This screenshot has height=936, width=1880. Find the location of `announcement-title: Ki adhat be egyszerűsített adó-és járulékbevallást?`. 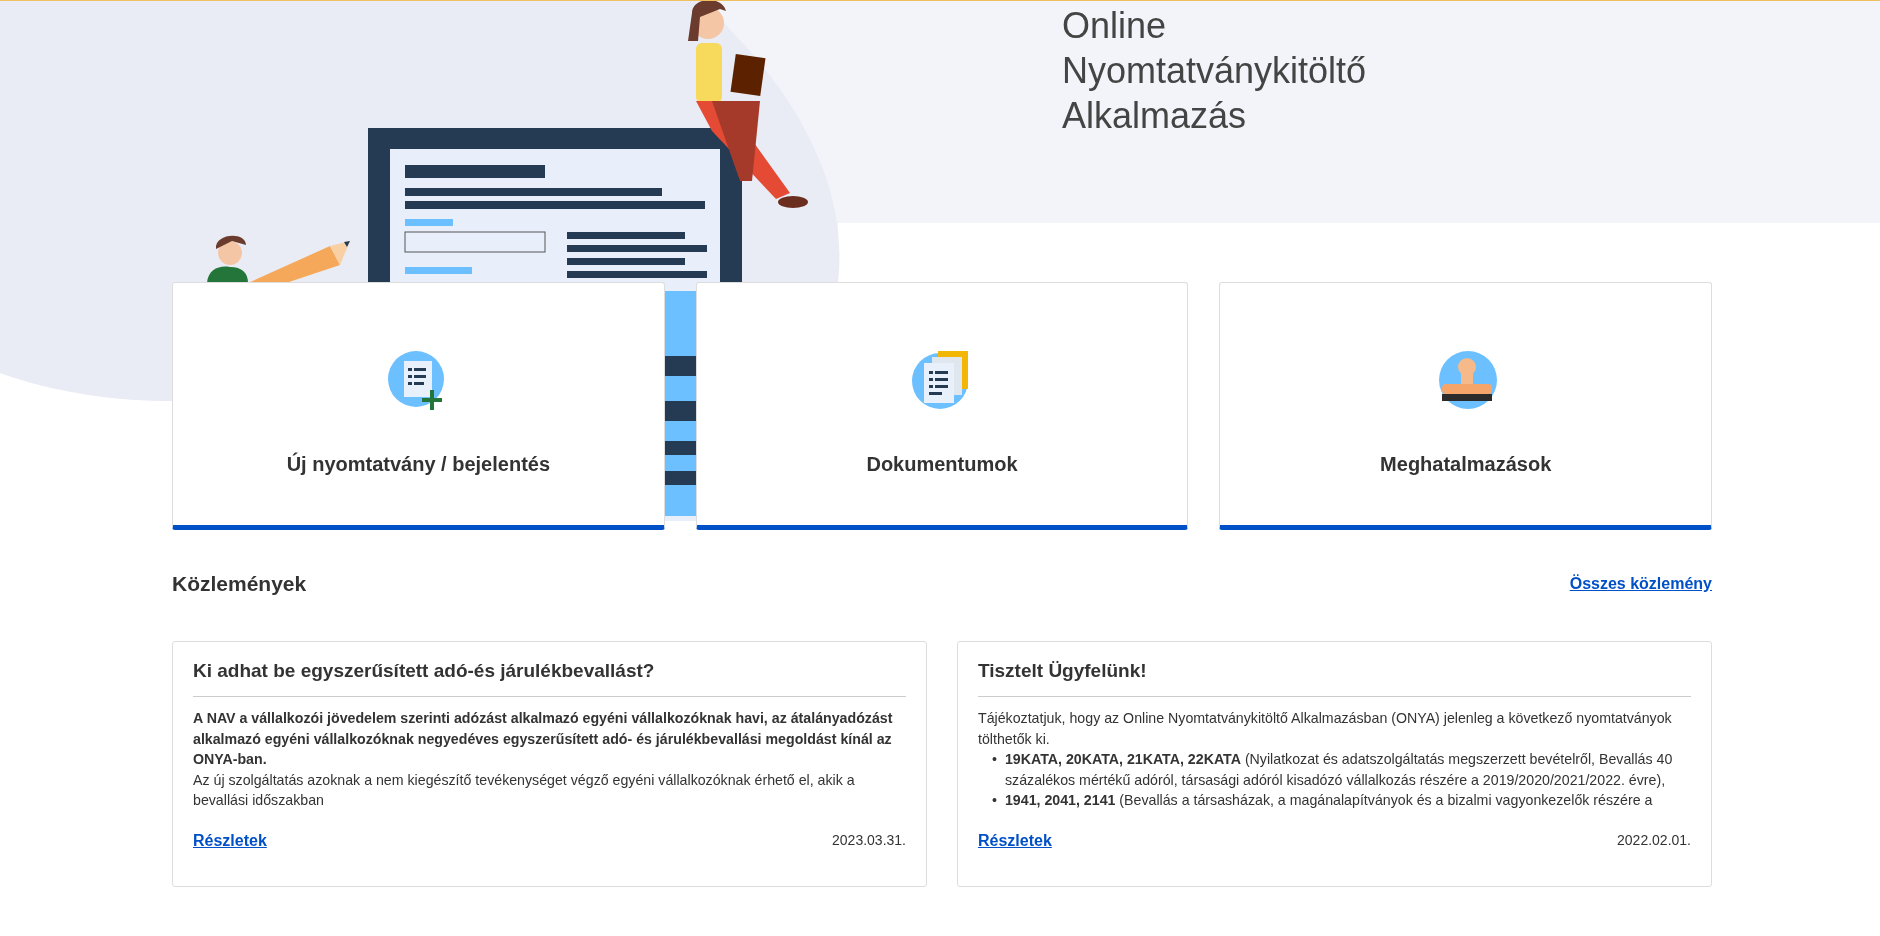

announcement-title: Ki adhat be egyszerűsített adó-és járulékbevallást? is located at coordinates (549, 678).